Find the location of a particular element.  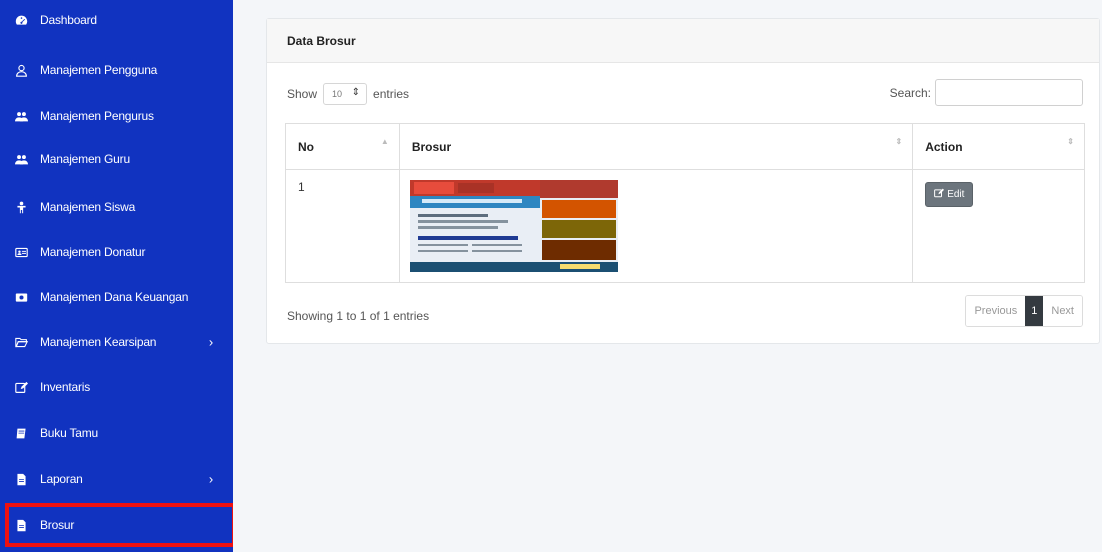

sidebar-item-label: Manajemen Dana Keuangan is located at coordinates (114, 297).